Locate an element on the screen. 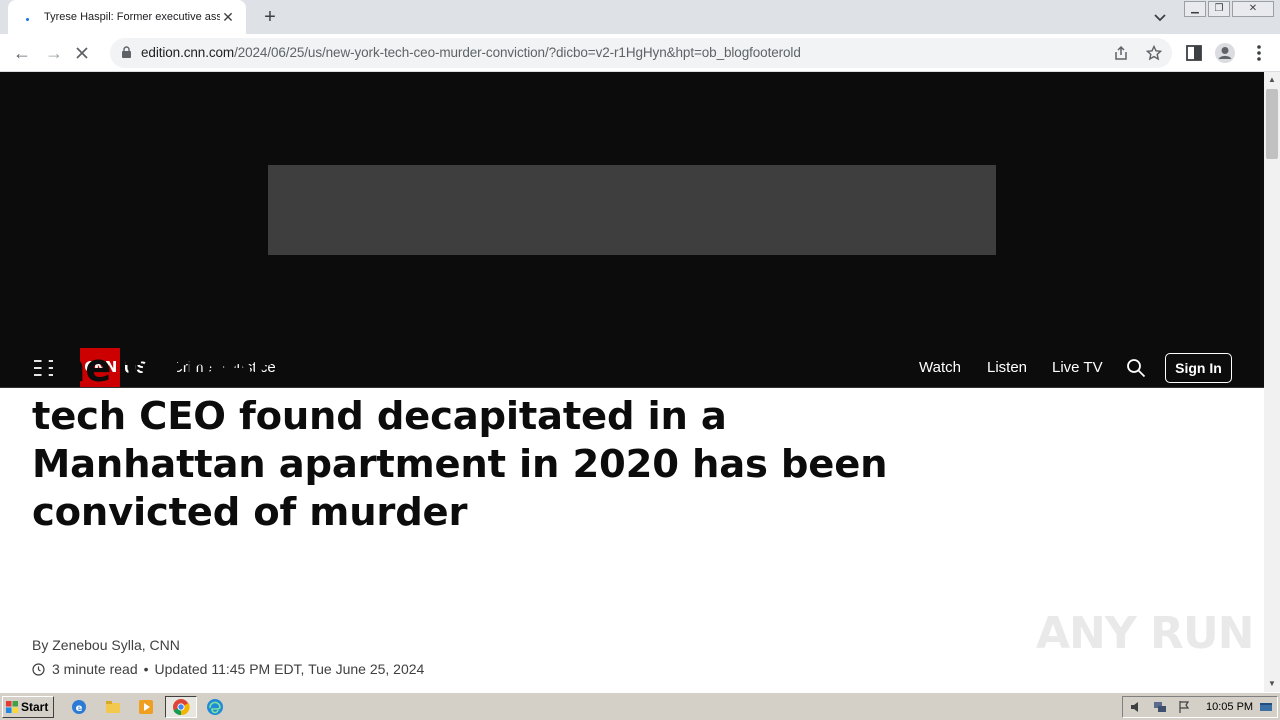  chrome-taskbar-button is located at coordinates (181, 707).